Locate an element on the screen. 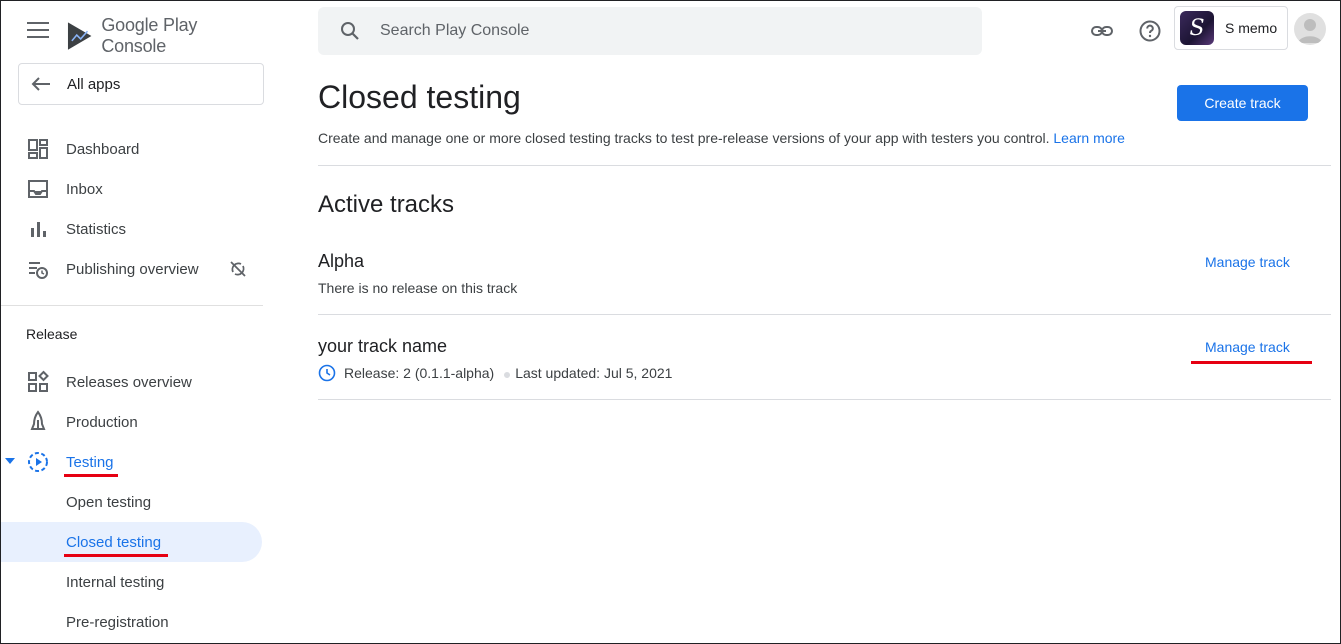 The height and width of the screenshot is (644, 1341). sidebar-item-open-testing: Open testing is located at coordinates (132, 502).